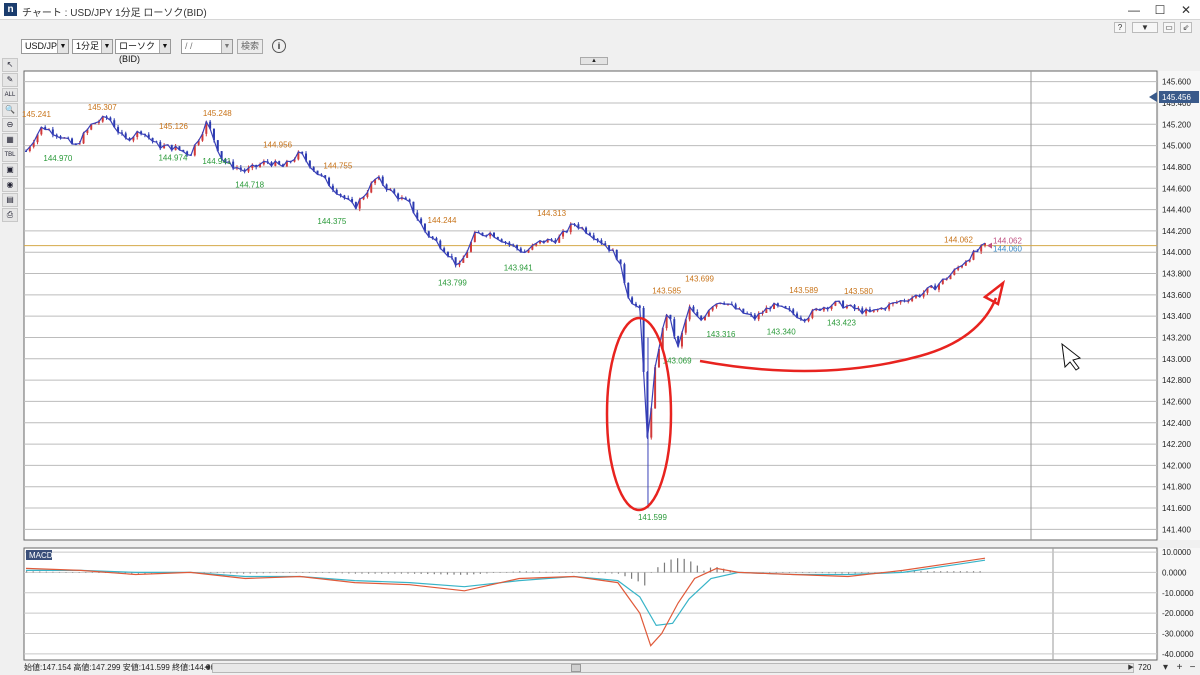 The image size is (1200, 675). I want to click on price-axis-tick: 142.000, so click(1176, 465).